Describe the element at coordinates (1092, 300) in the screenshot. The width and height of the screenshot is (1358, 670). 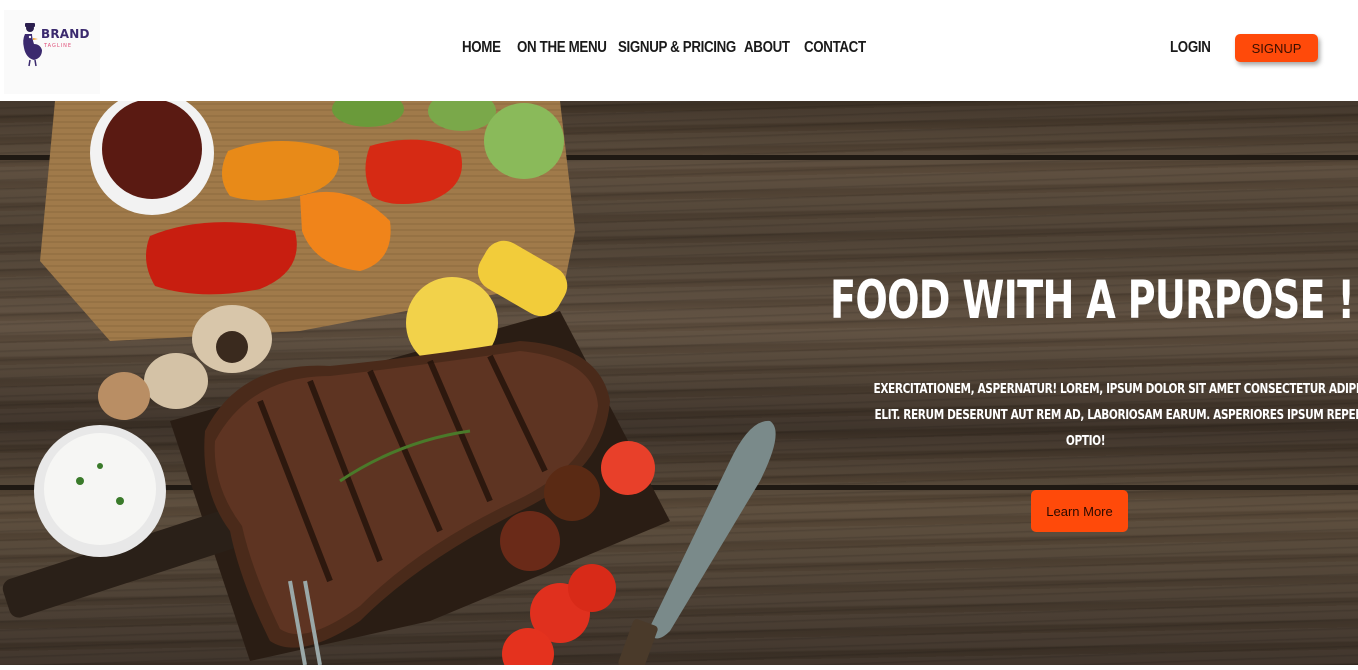
I see `hero-title: FOOD WITH A PURPOSE !` at that location.